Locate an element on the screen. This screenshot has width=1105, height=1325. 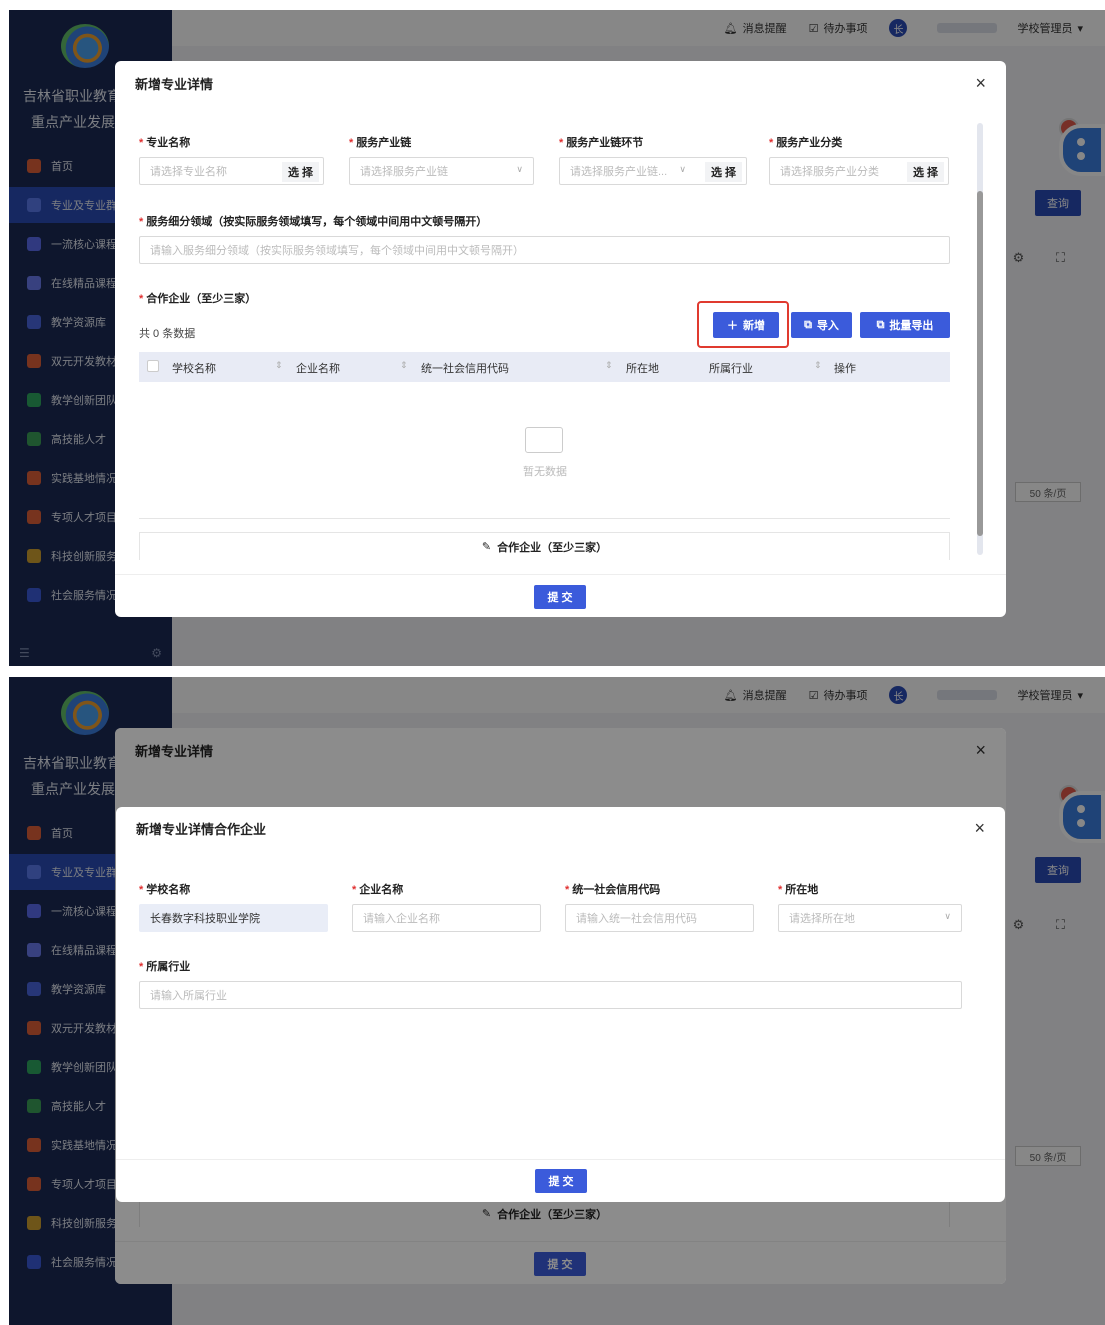
add-button-label: 新增 is located at coordinates (754, 326).